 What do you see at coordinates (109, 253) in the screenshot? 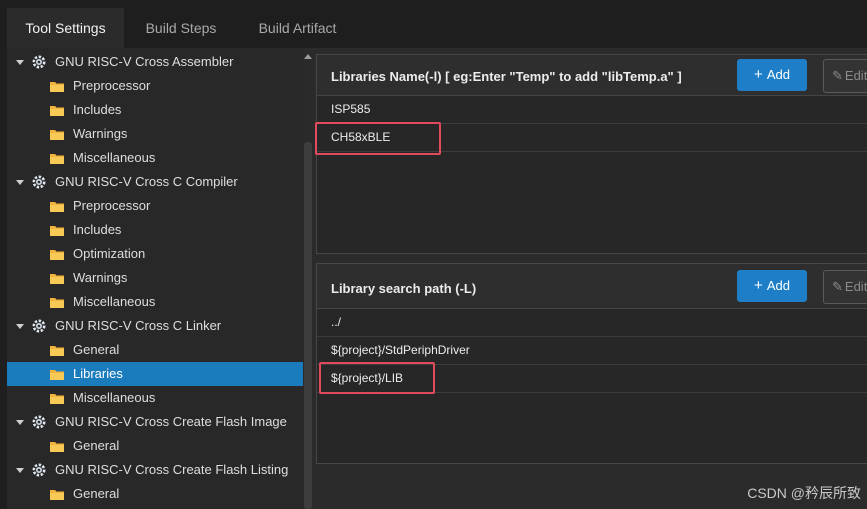
I see `tree-item-label: Optimization` at bounding box center [109, 253].